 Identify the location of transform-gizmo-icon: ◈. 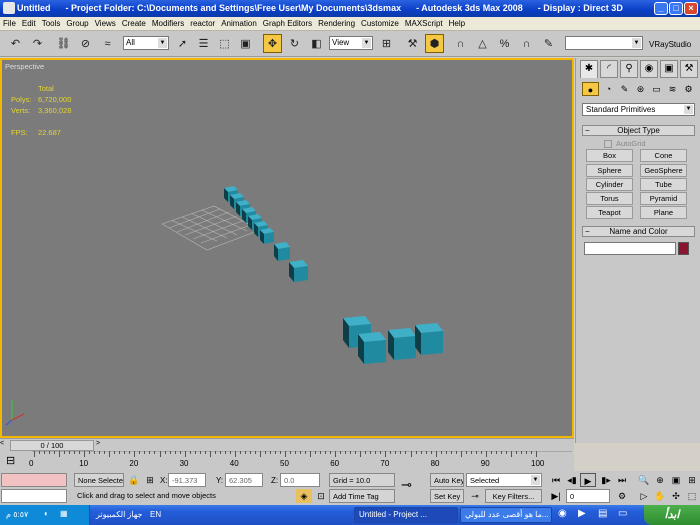
(304, 496).